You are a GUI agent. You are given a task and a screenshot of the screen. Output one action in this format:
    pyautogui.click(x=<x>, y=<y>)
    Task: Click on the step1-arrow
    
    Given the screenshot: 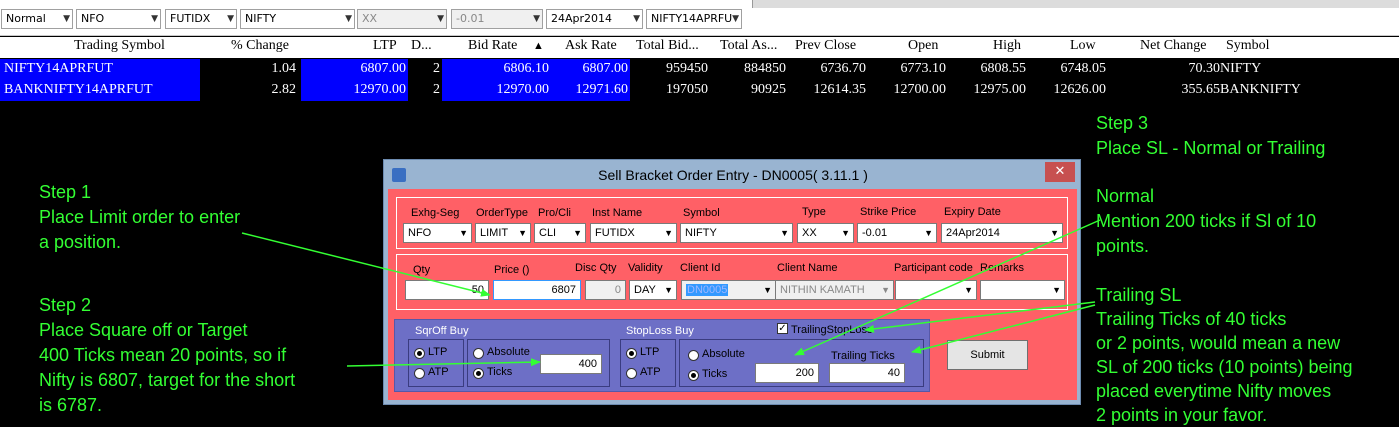 What is the action you would take?
    pyautogui.click(x=366, y=264)
    